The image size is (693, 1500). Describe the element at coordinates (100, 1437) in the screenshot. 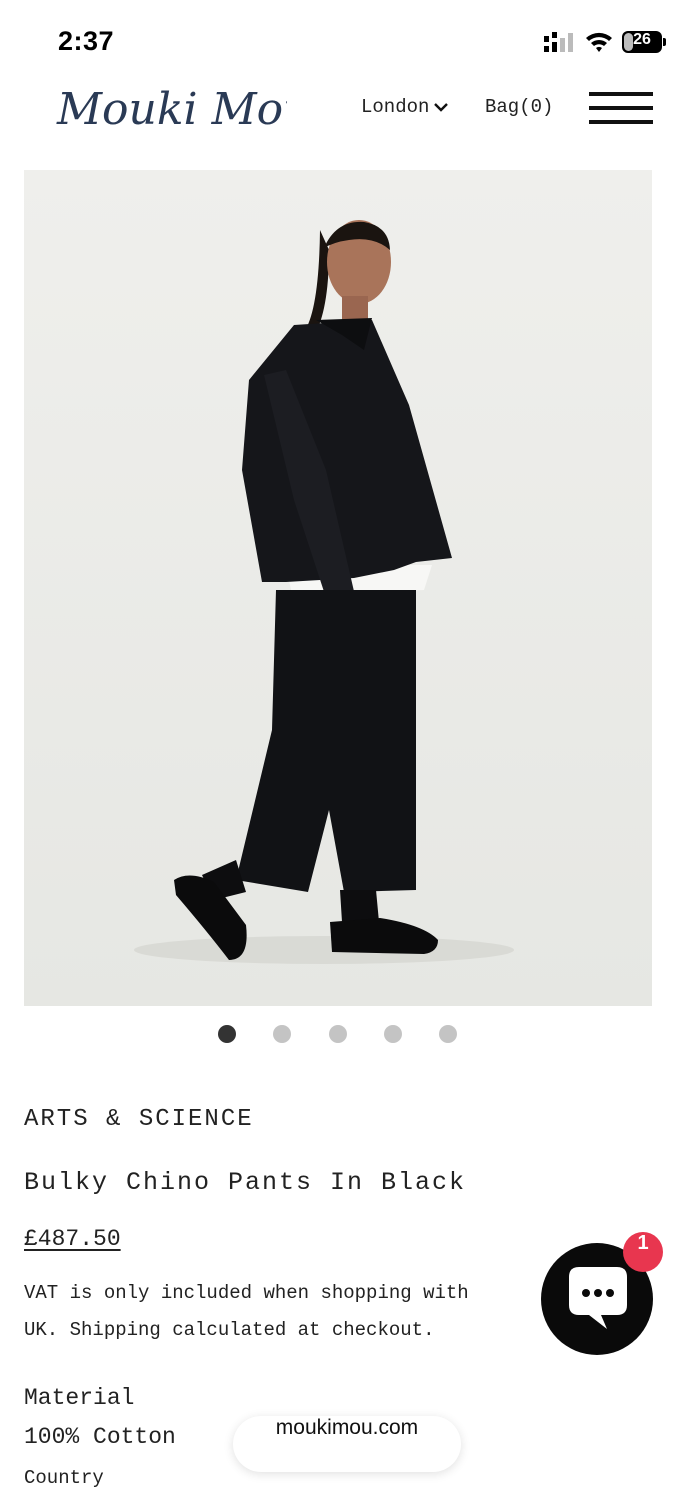

I see `material-value: 100% Cotton` at that location.